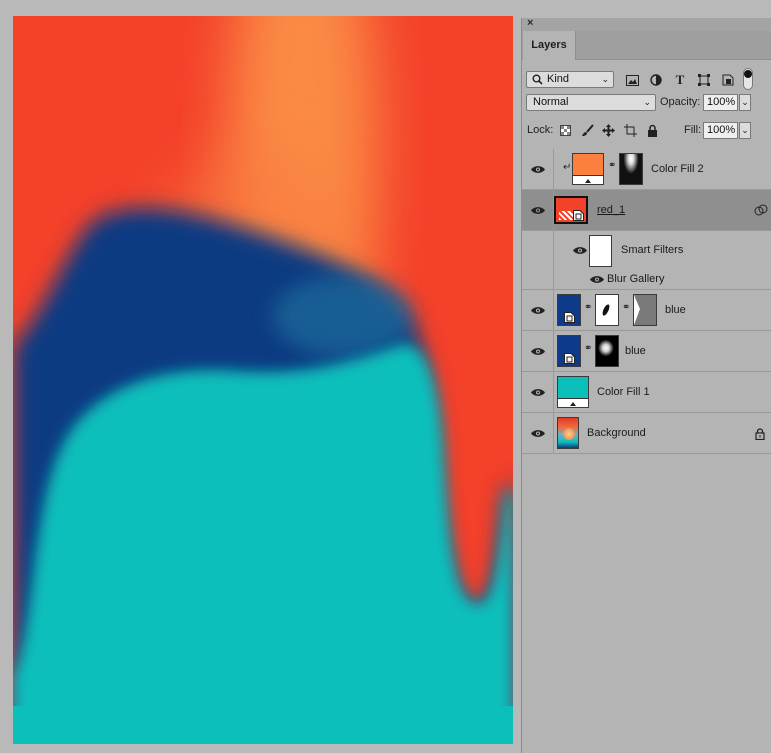 The width and height of the screenshot is (771, 753). Describe the element at coordinates (646, 45) in the screenshot. I see `panel-tabbar: Layers` at that location.